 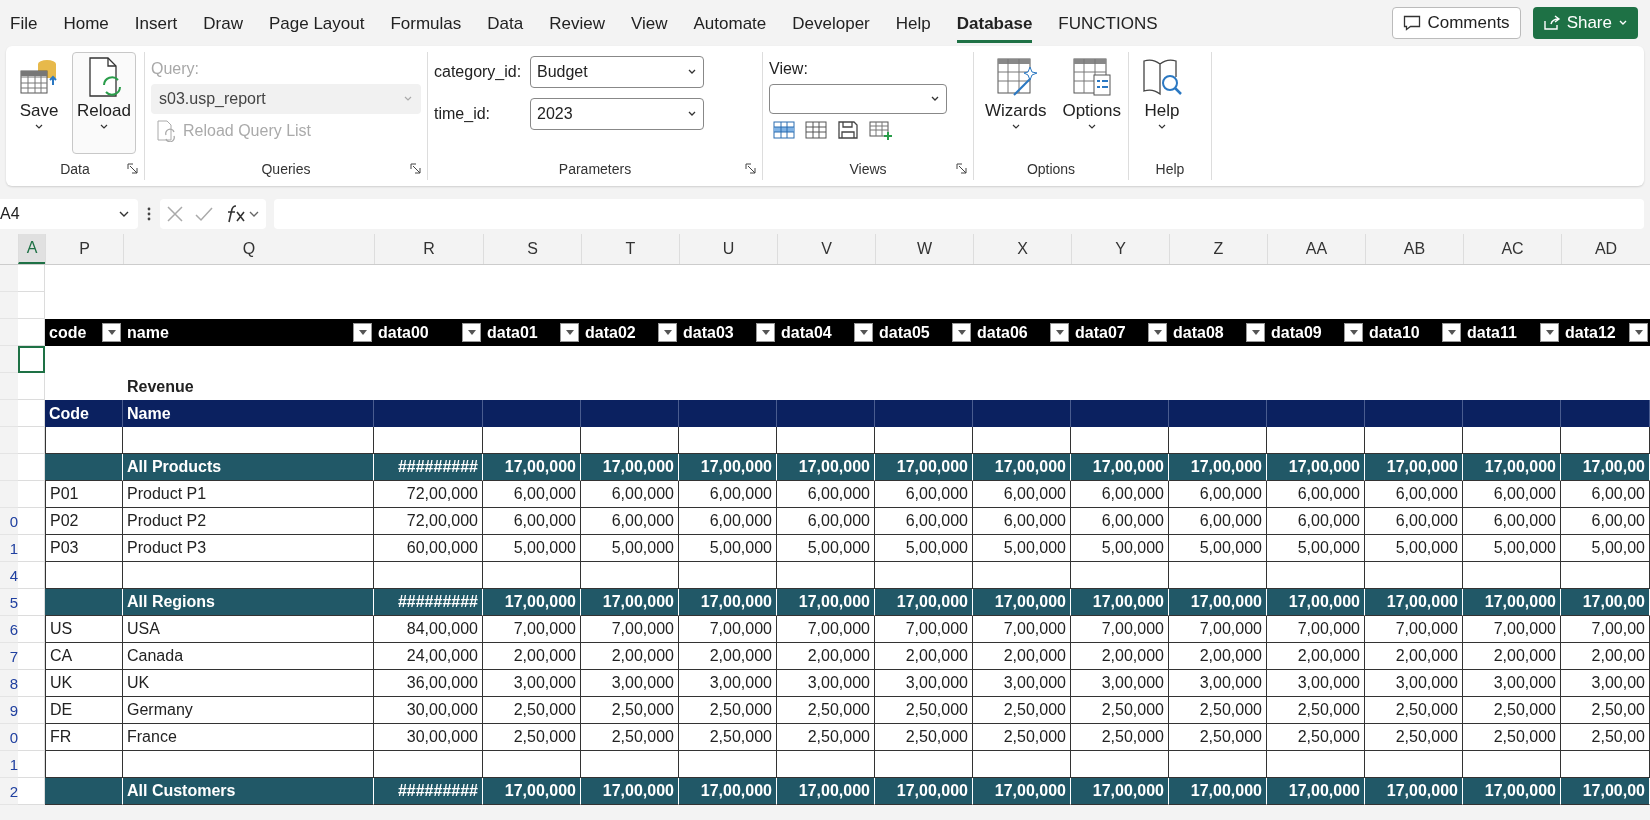 I want to click on column-header: Y, so click(x=1120, y=249).